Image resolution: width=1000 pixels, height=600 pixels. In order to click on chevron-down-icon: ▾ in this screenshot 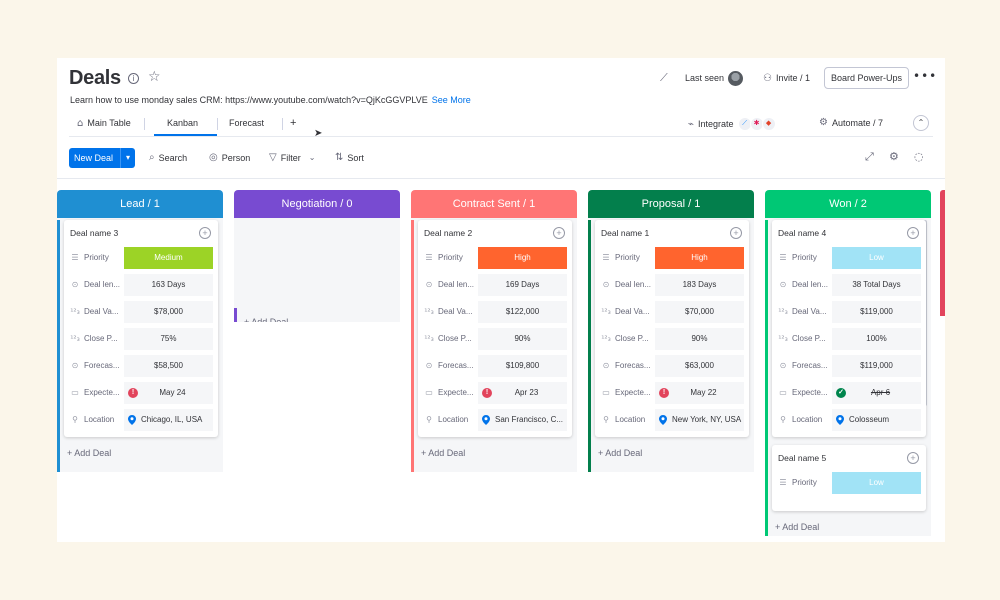, I will do `click(127, 158)`.